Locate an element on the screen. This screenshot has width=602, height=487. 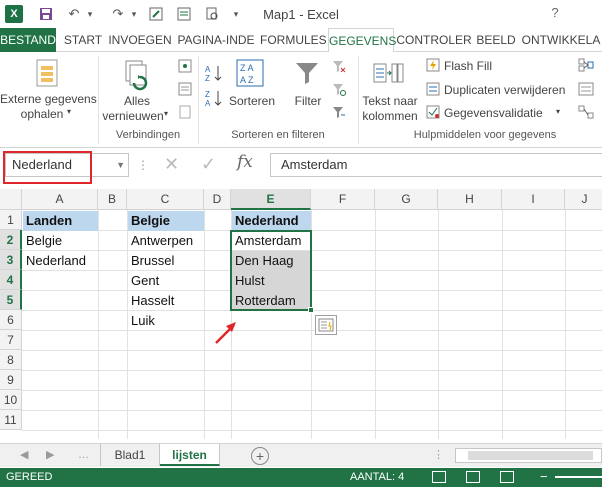
tab-start: START is located at coordinates (83, 40).